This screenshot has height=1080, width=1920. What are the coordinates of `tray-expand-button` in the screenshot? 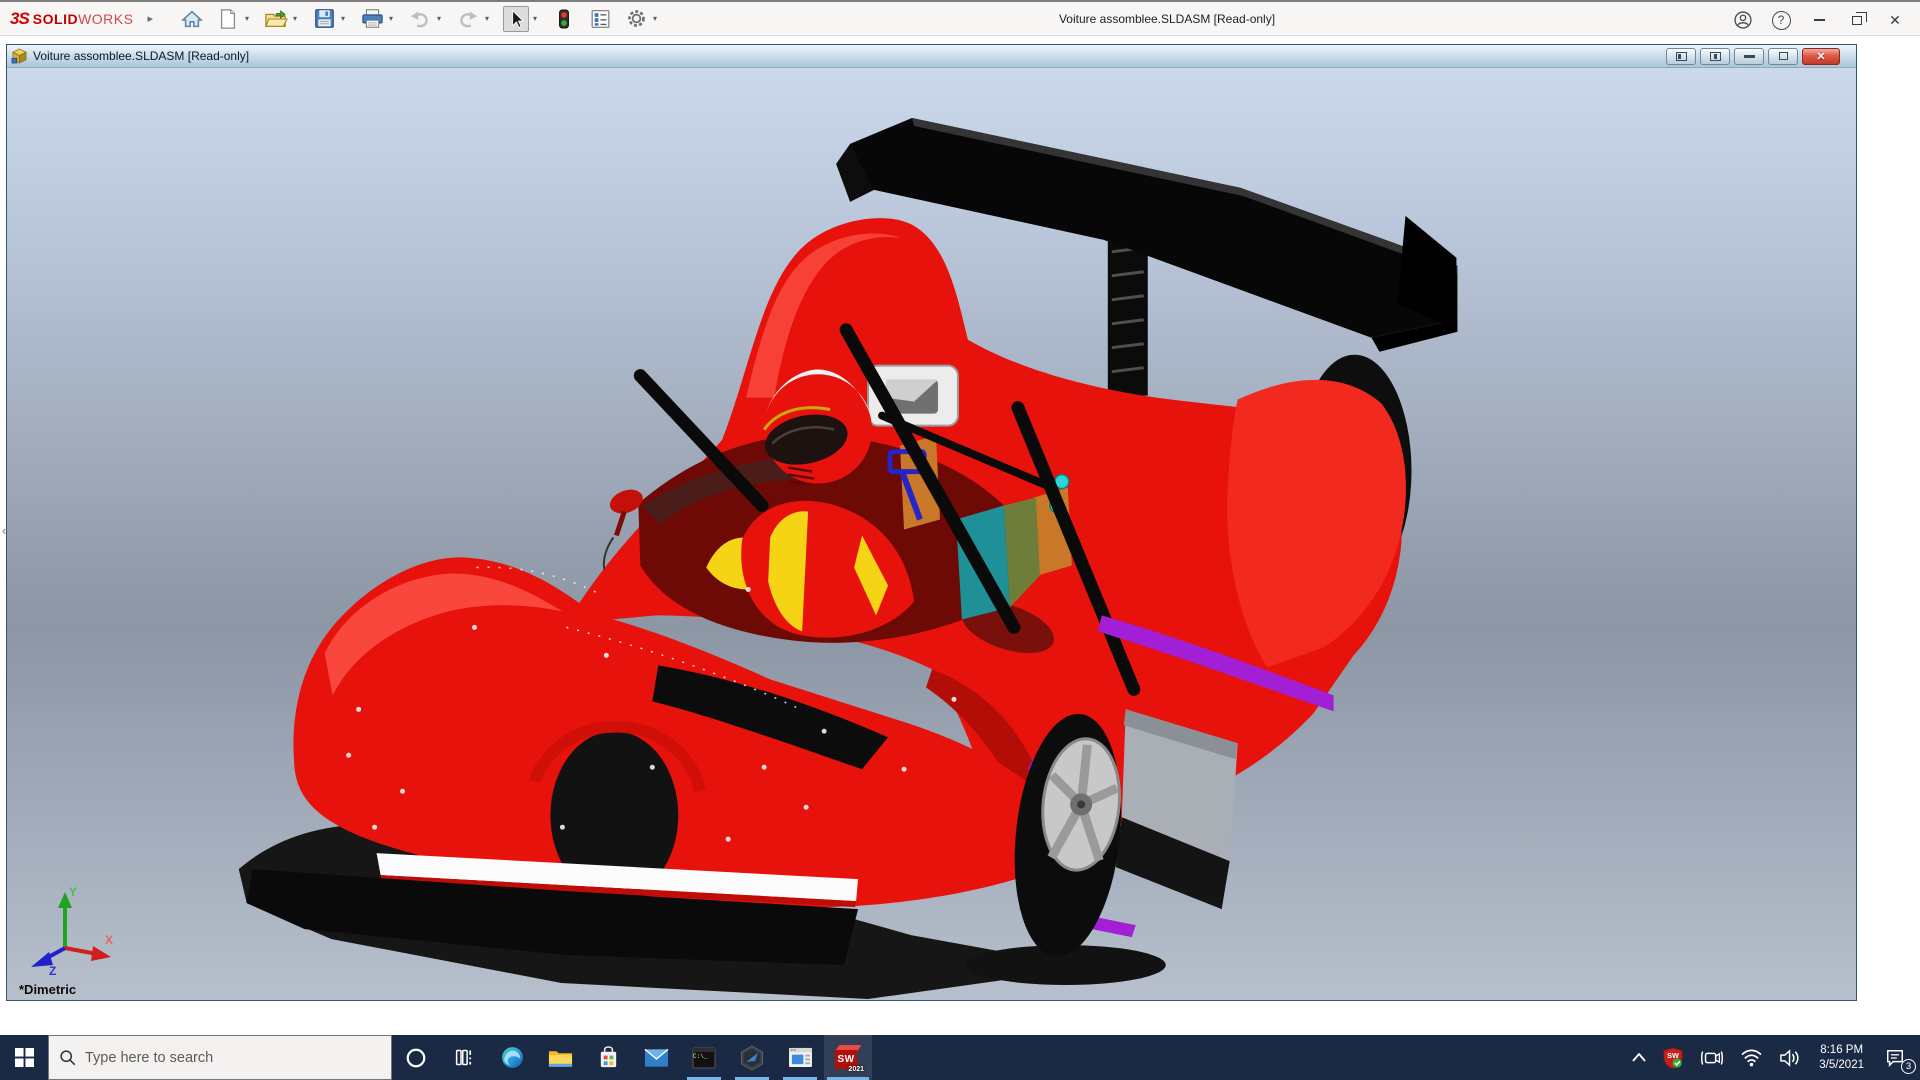 It's located at (1639, 1057).